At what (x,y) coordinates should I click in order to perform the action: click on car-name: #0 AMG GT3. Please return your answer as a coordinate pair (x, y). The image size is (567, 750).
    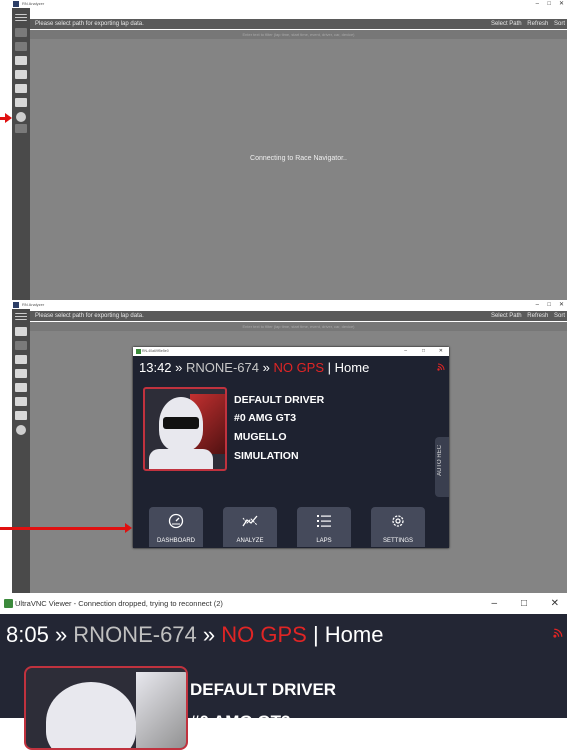
    Looking at the image, I should click on (265, 418).